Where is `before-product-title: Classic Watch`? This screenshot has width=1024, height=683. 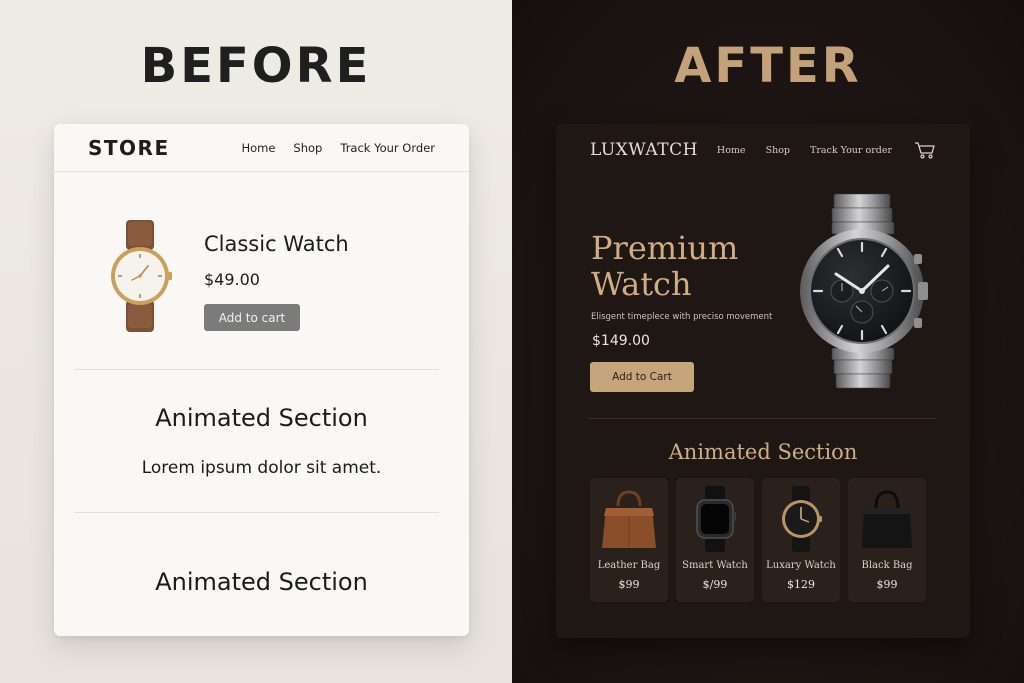
before-product-title: Classic Watch is located at coordinates (276, 244).